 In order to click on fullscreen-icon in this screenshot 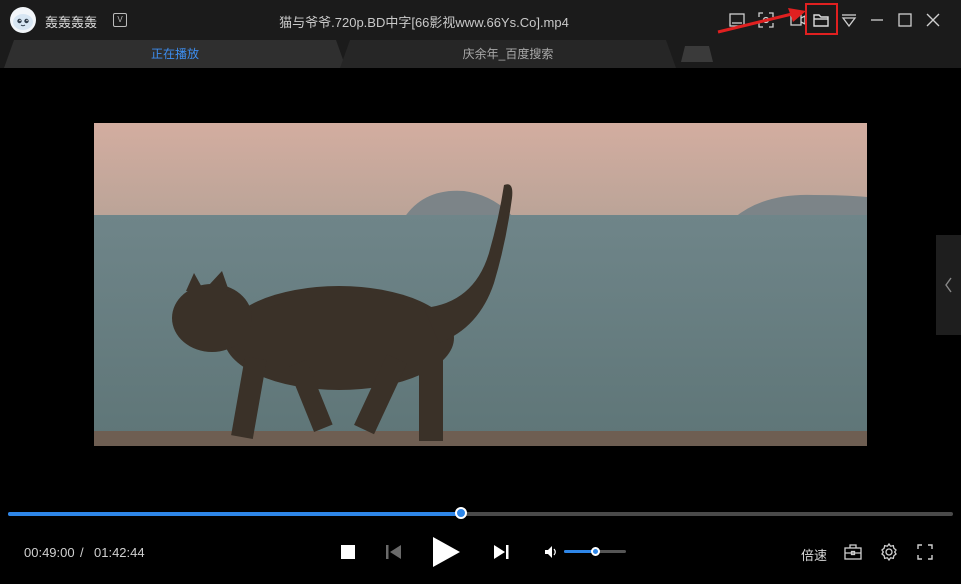, I will do `click(925, 552)`.